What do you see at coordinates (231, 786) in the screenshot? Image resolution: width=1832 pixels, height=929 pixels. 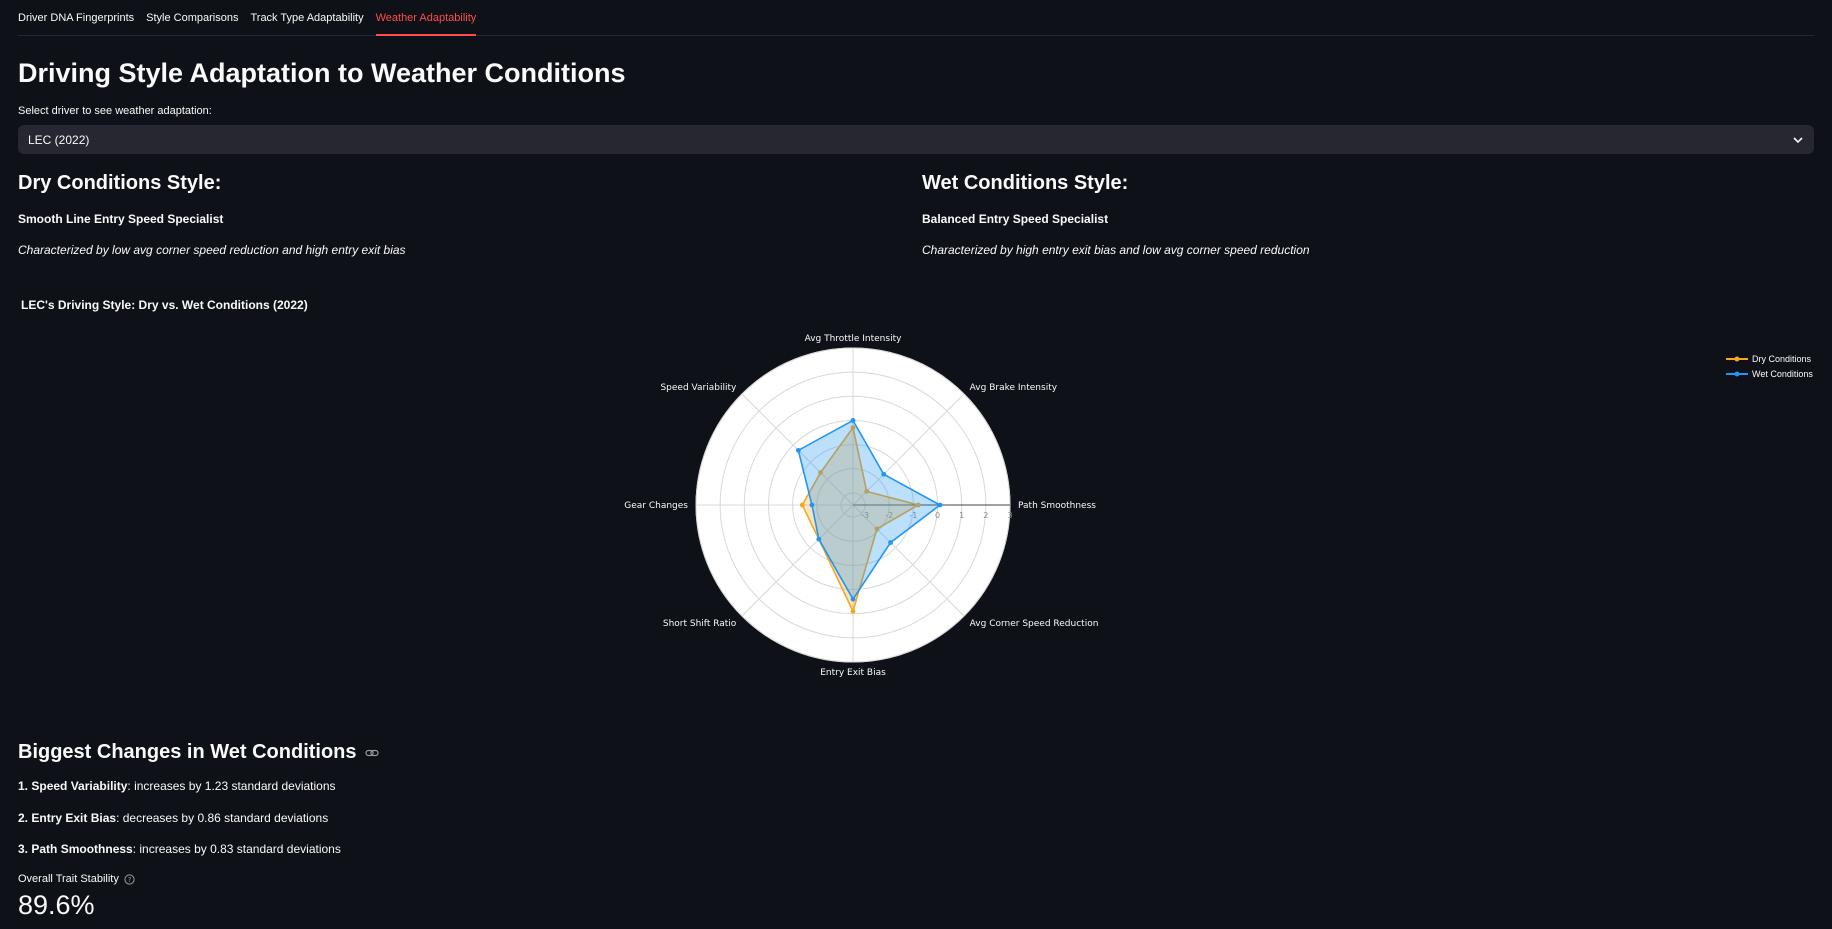 I see `change-text: : increases by 1.23 standard deviations` at bounding box center [231, 786].